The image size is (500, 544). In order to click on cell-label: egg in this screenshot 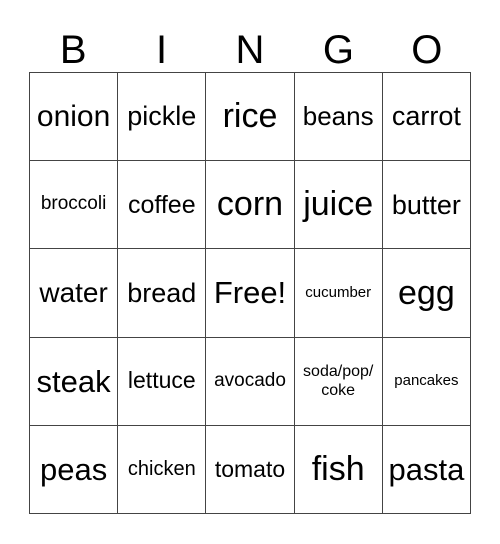, I will do `click(426, 292)`.